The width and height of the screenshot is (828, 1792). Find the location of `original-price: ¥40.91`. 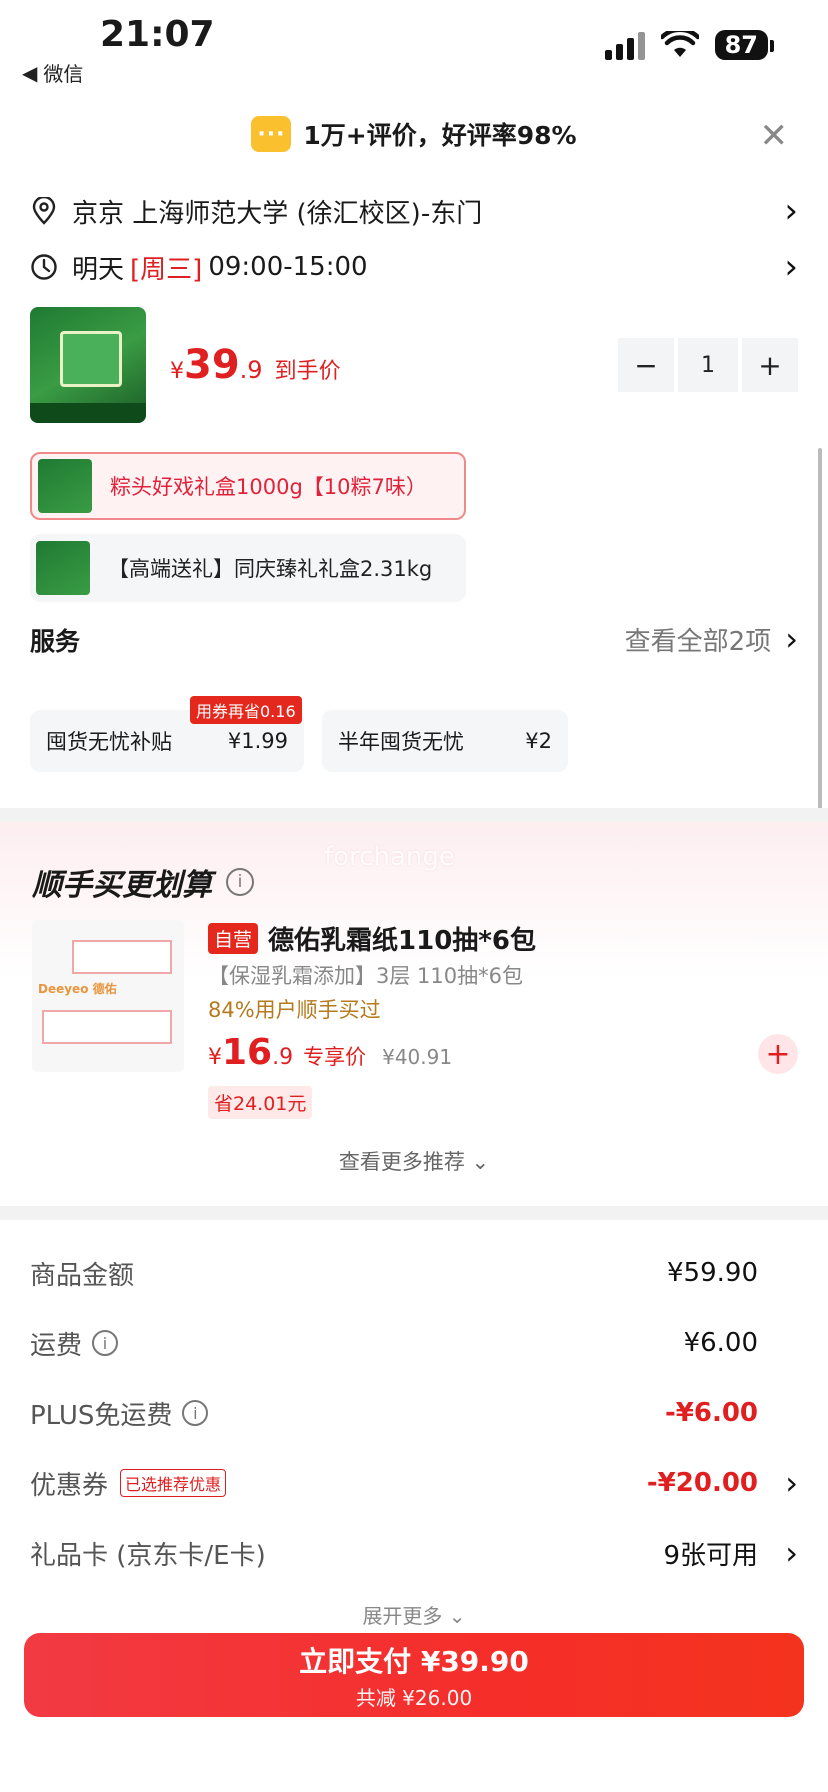

original-price: ¥40.91 is located at coordinates (417, 1057).